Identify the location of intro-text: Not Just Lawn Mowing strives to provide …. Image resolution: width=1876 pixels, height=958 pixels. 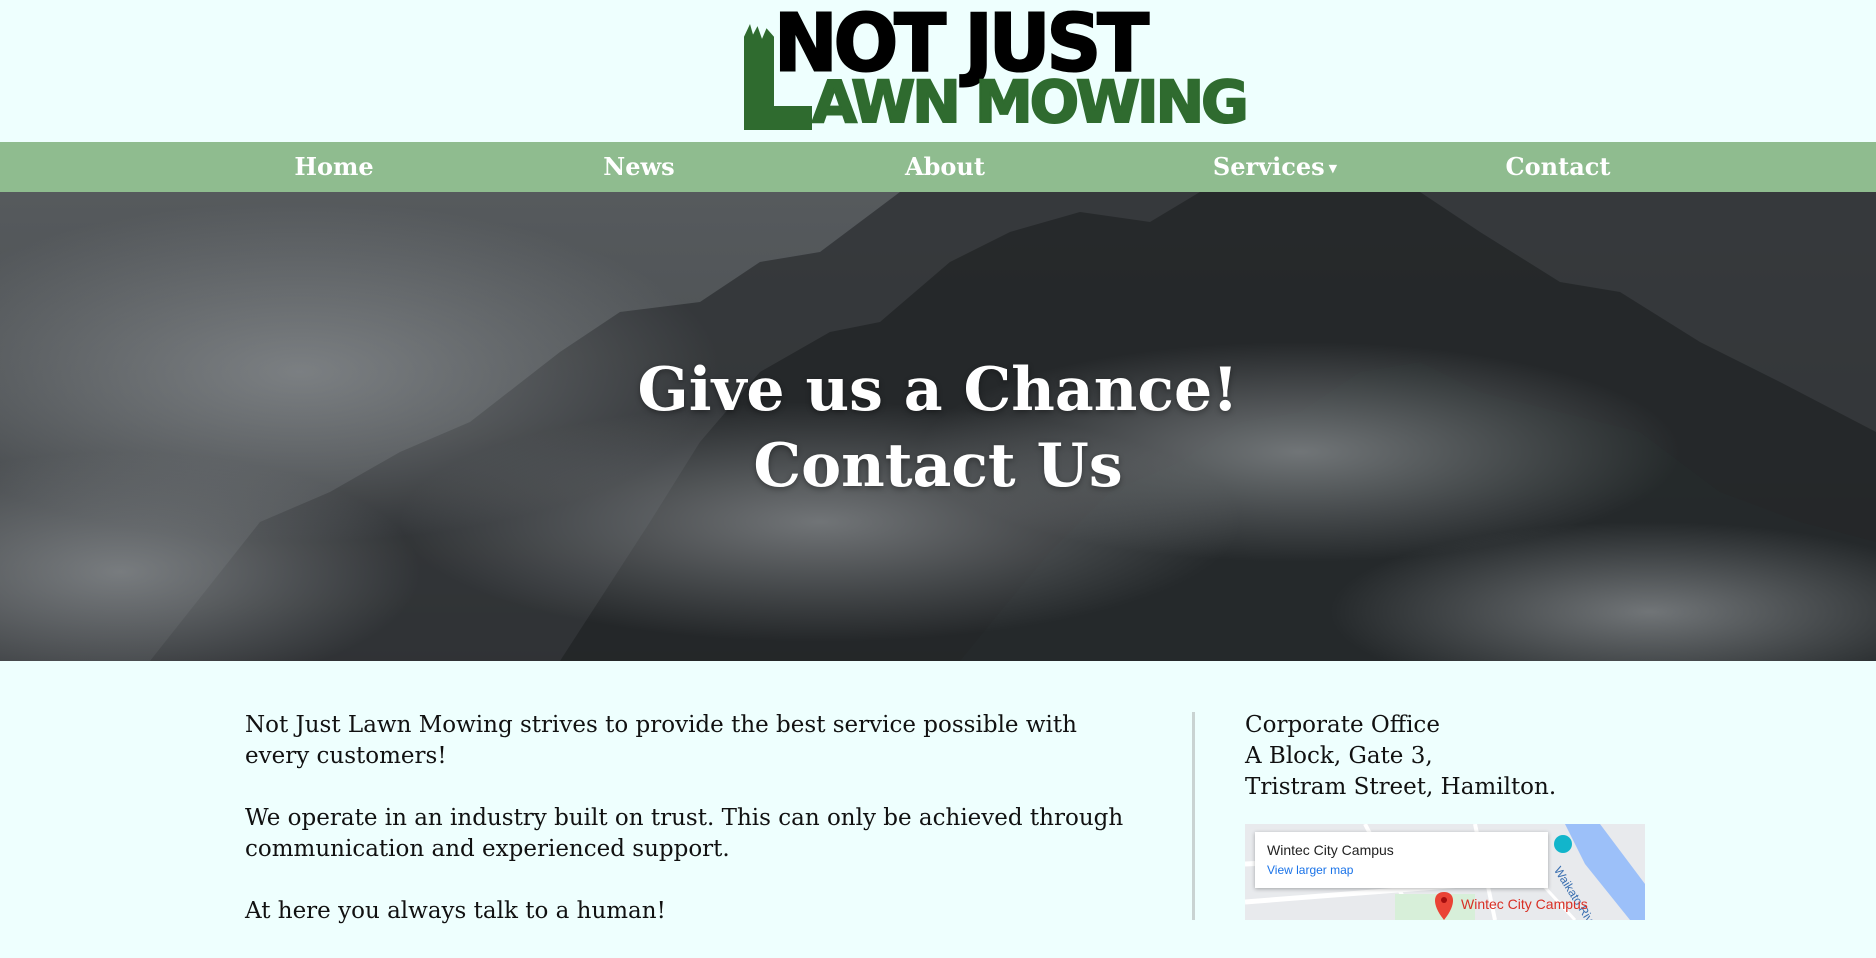
(685, 834).